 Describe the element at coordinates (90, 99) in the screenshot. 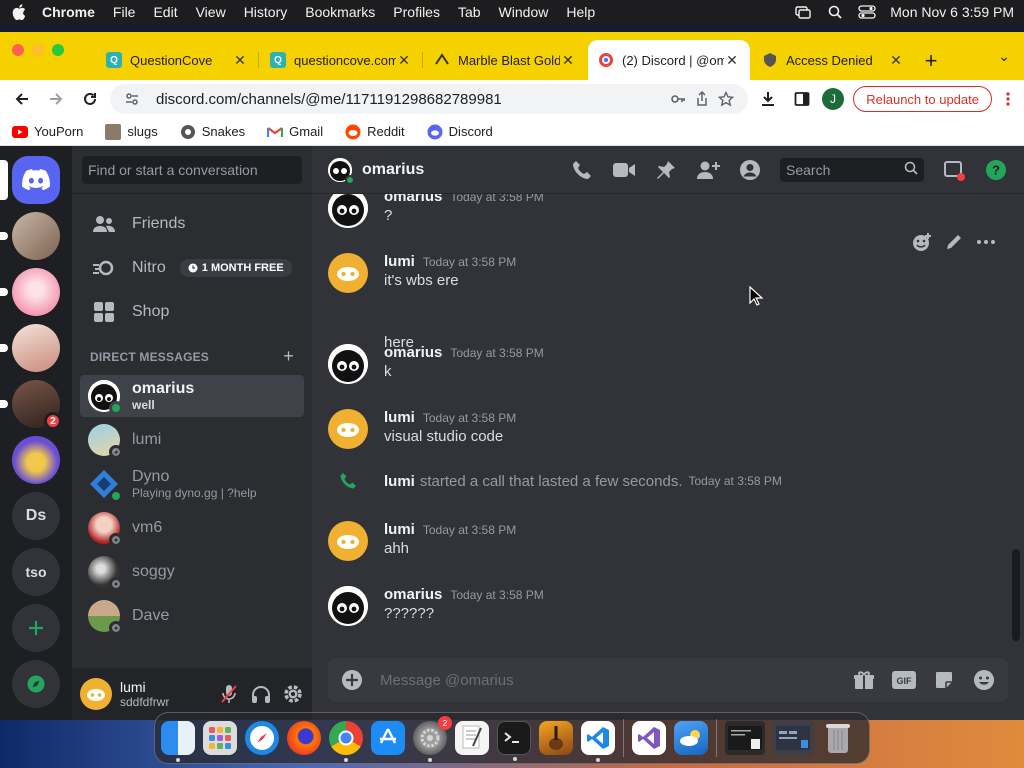

I see `reload-icon` at that location.